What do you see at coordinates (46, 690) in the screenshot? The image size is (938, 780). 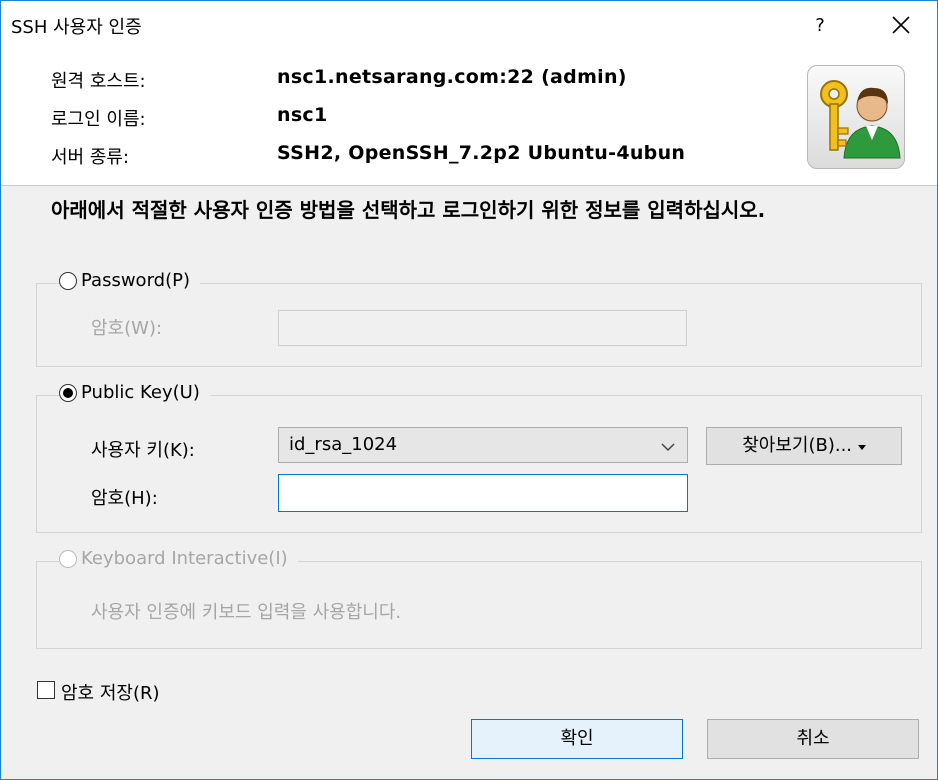 I see `save-password-checkbox` at bounding box center [46, 690].